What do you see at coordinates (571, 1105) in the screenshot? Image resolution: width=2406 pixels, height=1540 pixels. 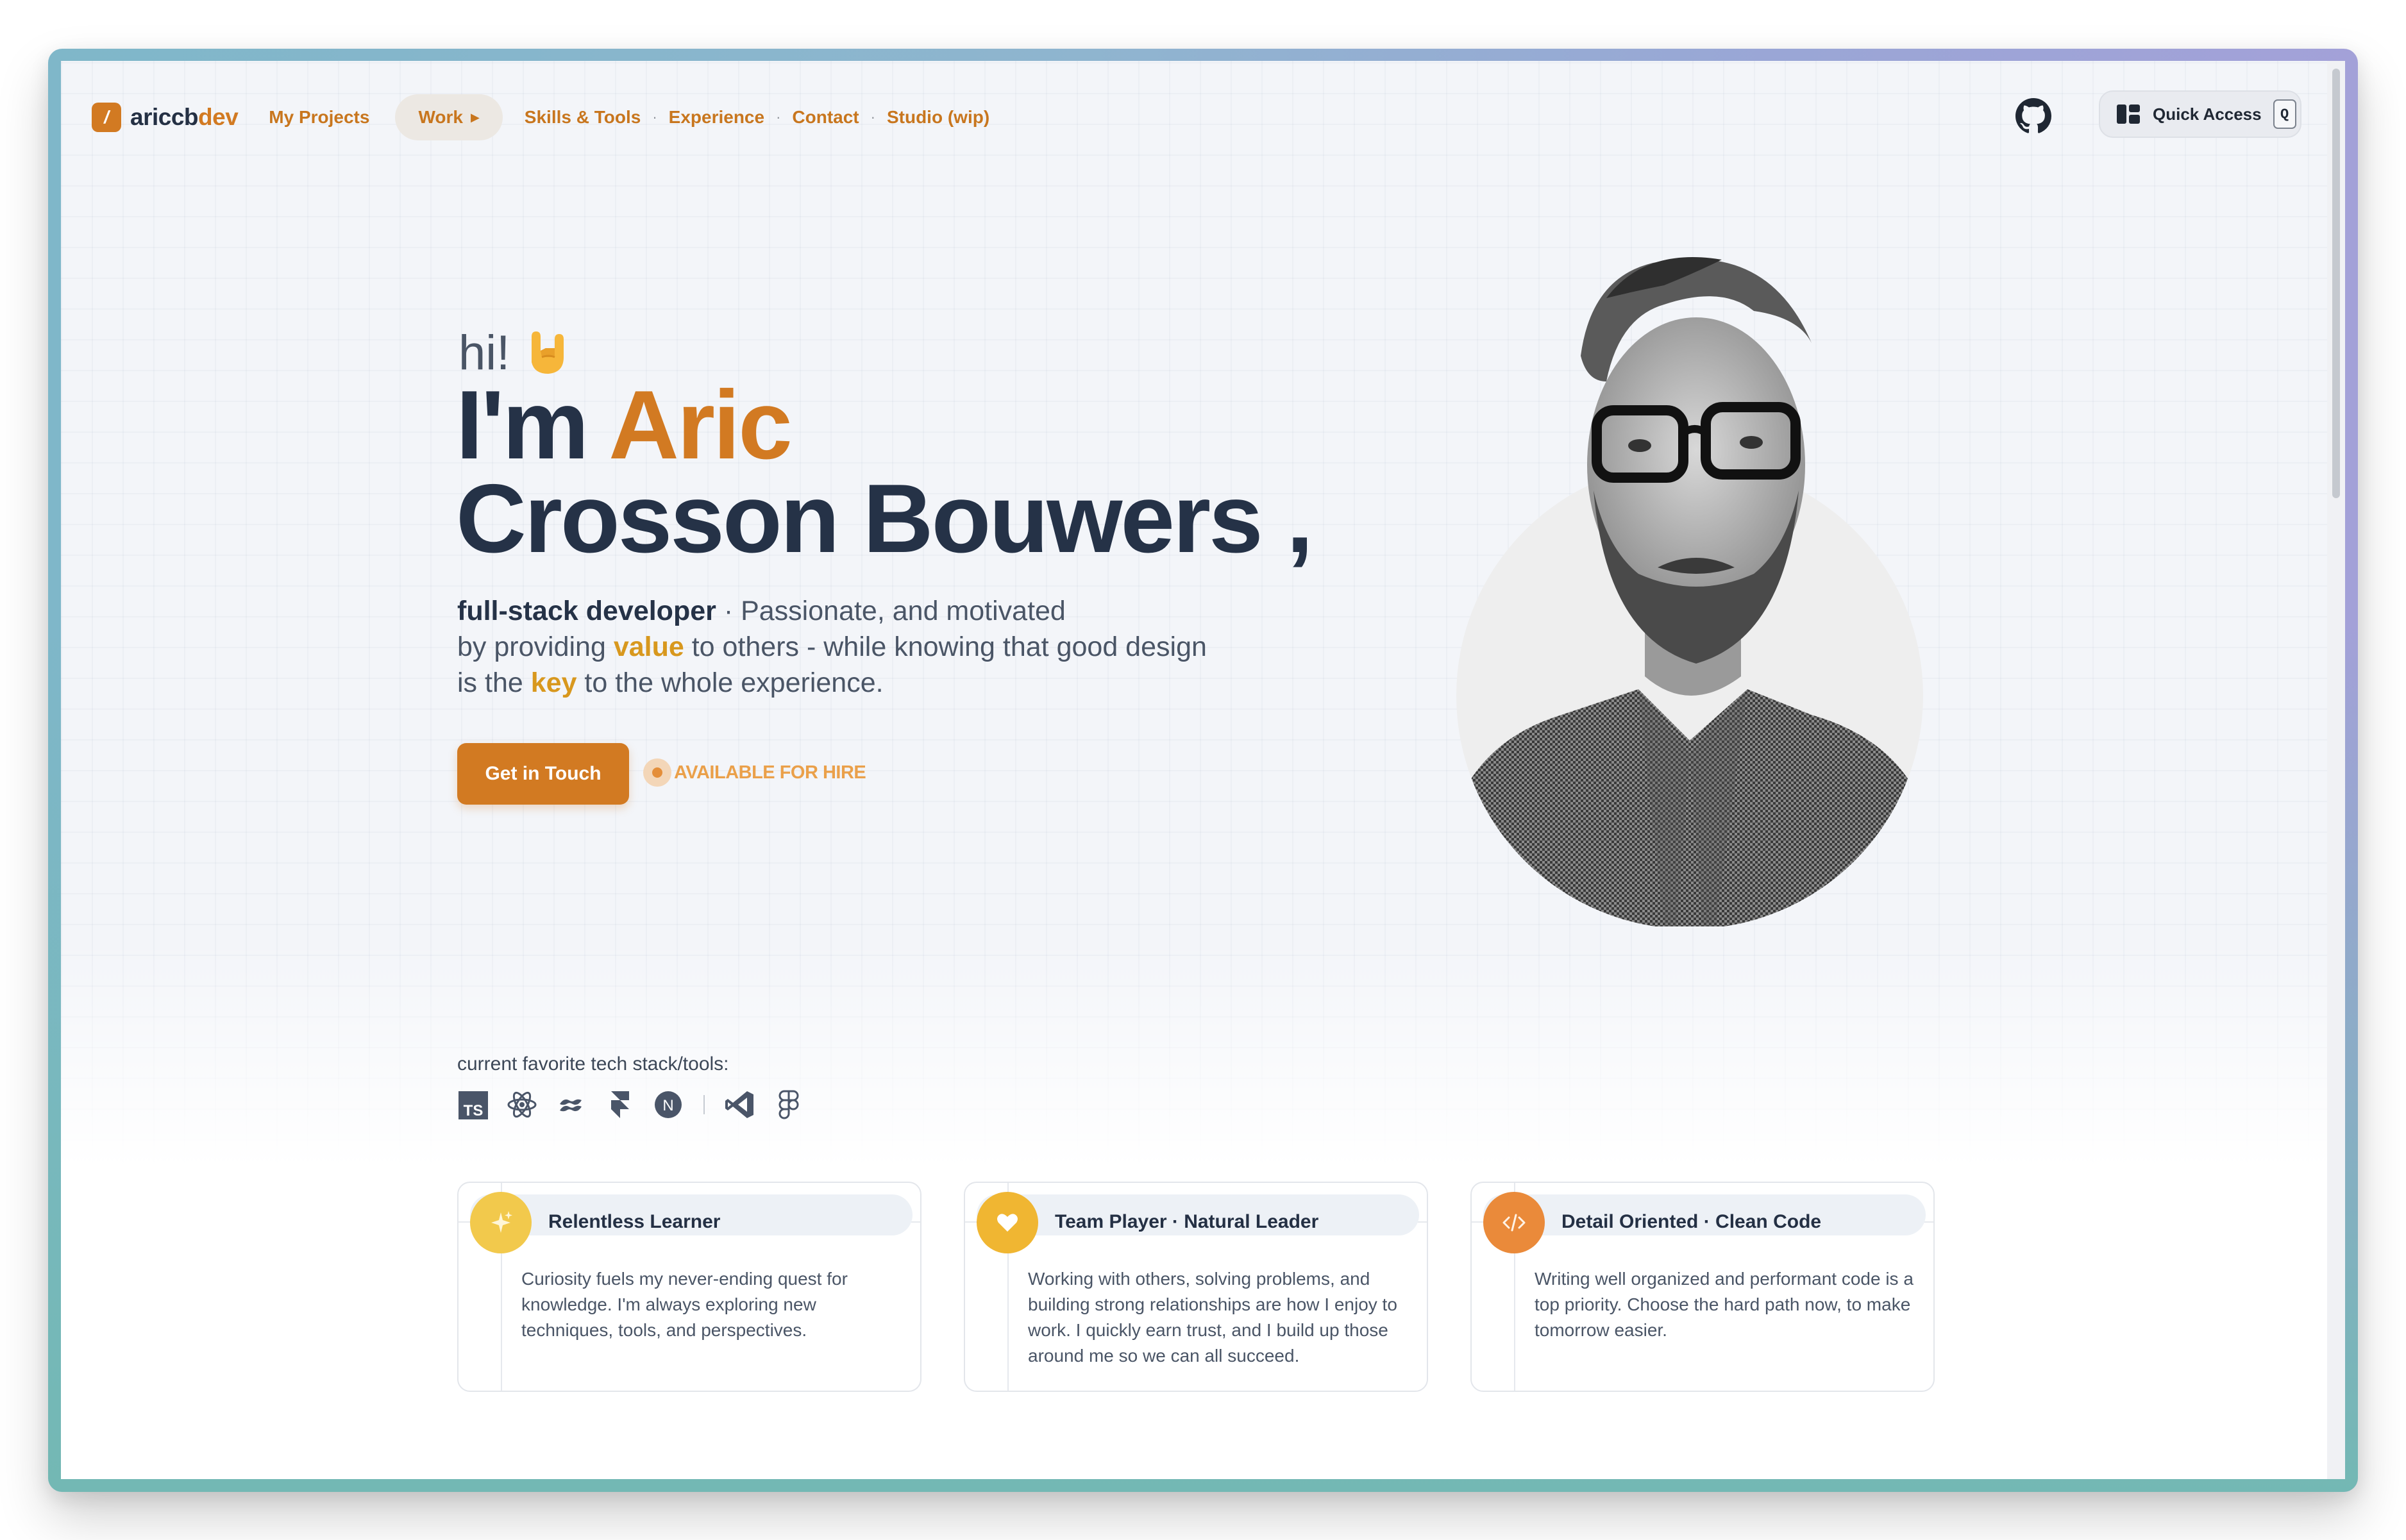 I see `tailwind-icon` at bounding box center [571, 1105].